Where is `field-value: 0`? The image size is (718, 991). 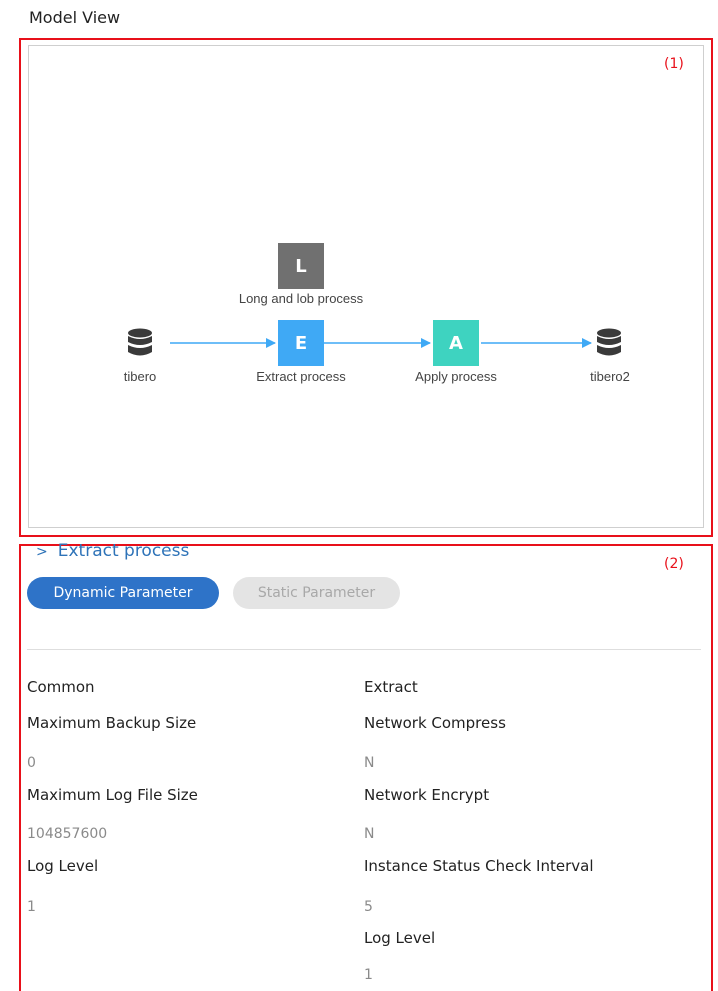 field-value: 0 is located at coordinates (31, 763).